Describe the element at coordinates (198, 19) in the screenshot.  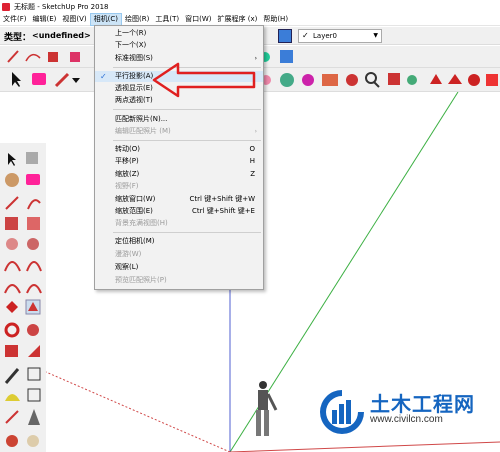
I see `menu-window: 窗口(W)` at that location.